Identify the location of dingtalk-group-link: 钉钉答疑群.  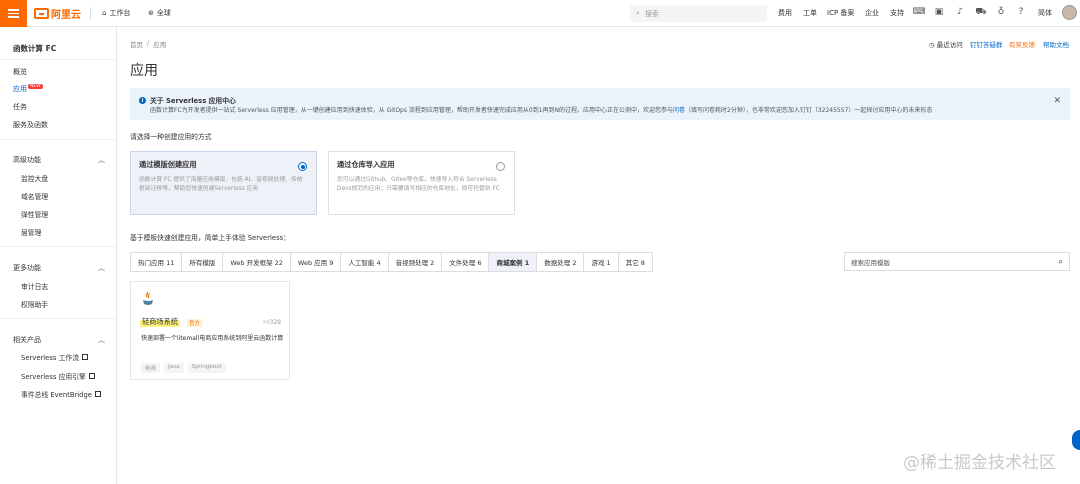
(986, 44).